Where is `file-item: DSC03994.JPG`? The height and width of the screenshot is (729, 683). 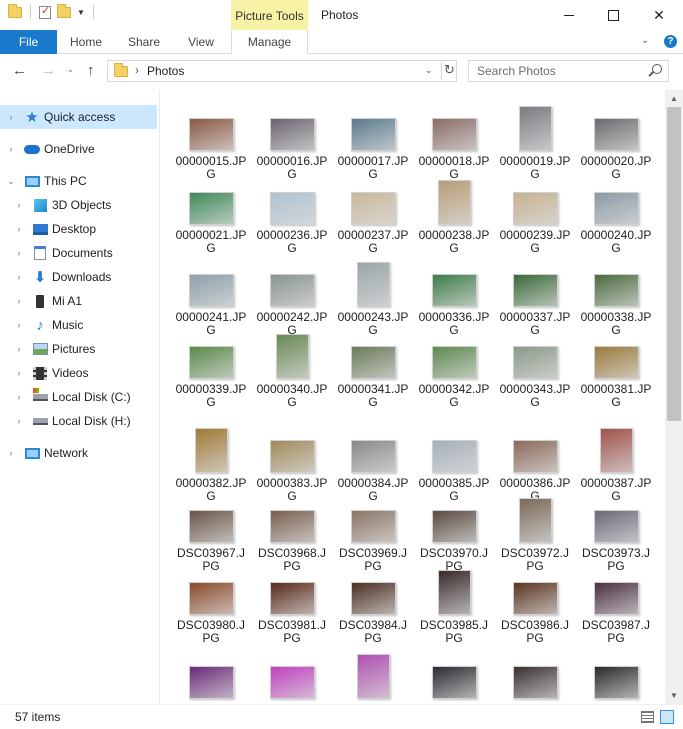
file-item: DSC03994.JPG is located at coordinates (292, 679).